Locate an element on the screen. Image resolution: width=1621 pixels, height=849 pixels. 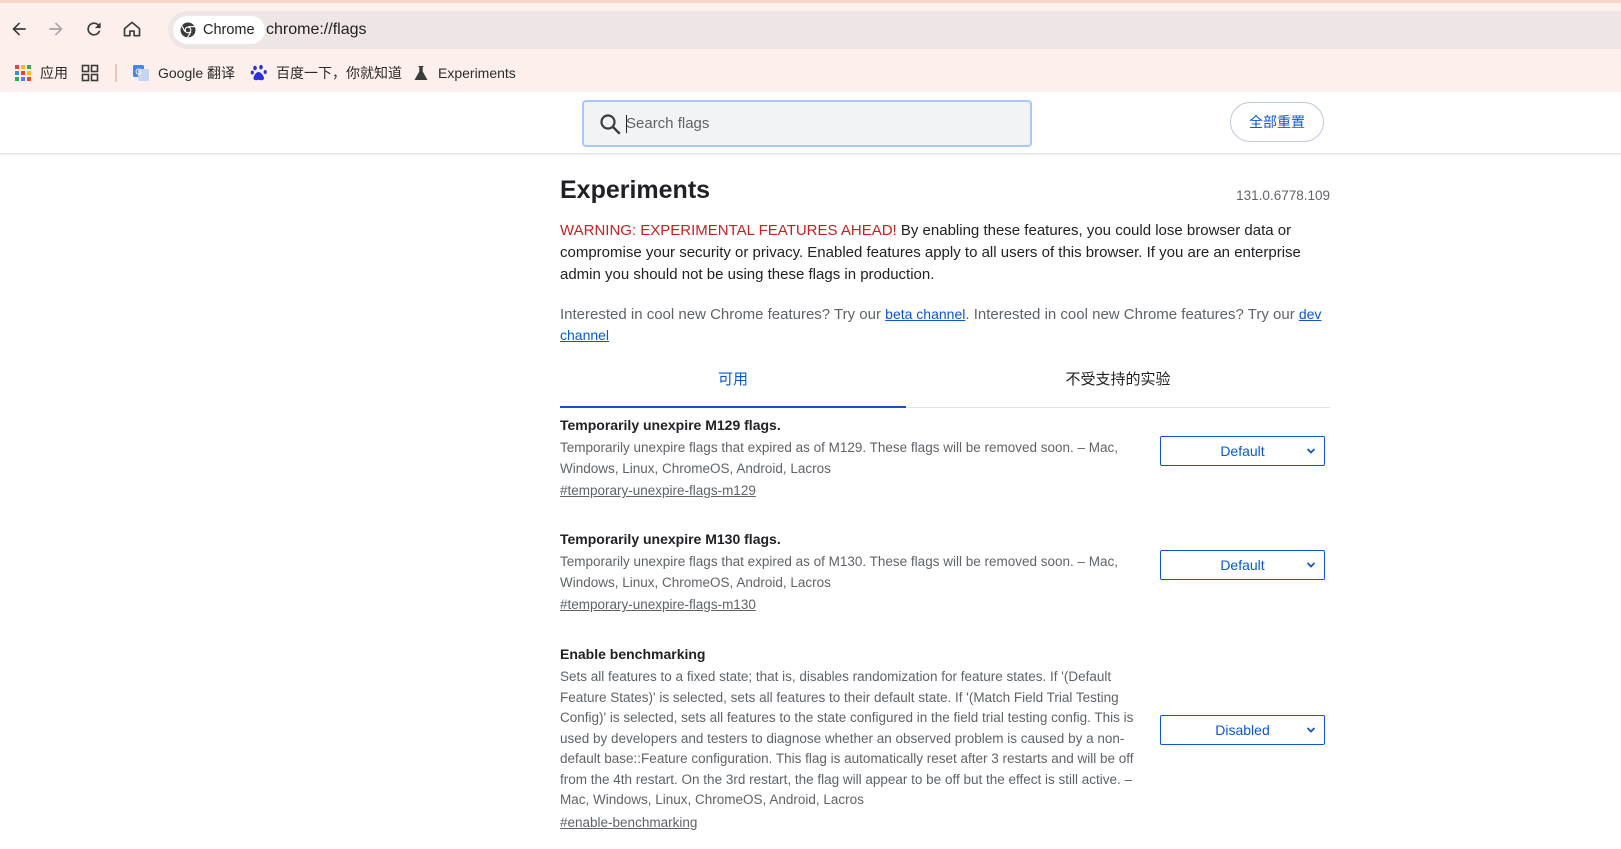
google-translate-icon: G is located at coordinates (141, 73).